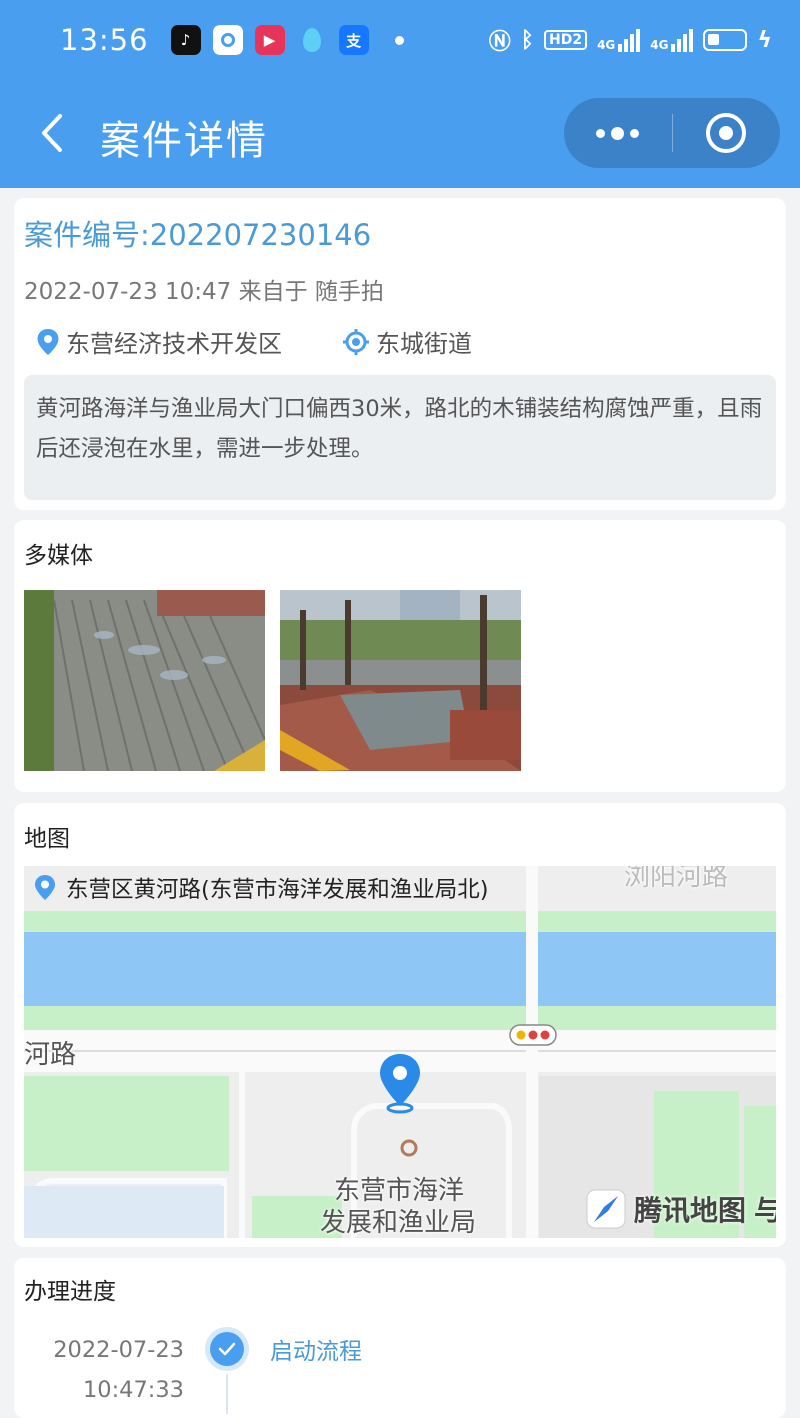 Image resolution: width=800 pixels, height=1418 pixels. Describe the element at coordinates (47, 839) in the screenshot. I see `map-section-title: 地图` at that location.